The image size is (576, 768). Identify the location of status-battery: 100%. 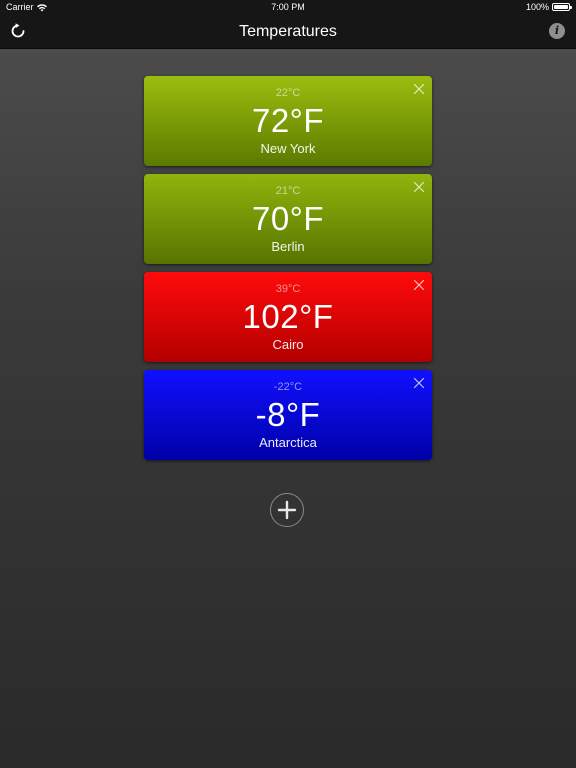
(548, 7).